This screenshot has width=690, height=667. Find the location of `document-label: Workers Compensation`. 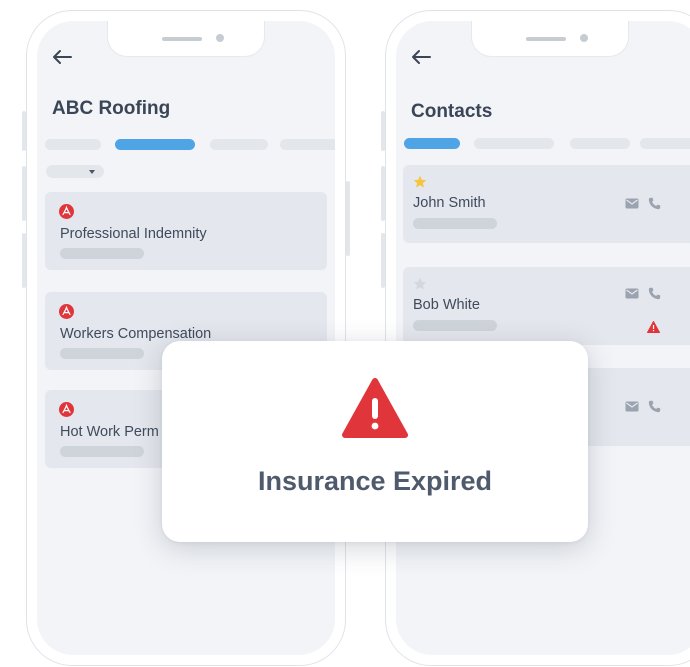

document-label: Workers Compensation is located at coordinates (136, 334).